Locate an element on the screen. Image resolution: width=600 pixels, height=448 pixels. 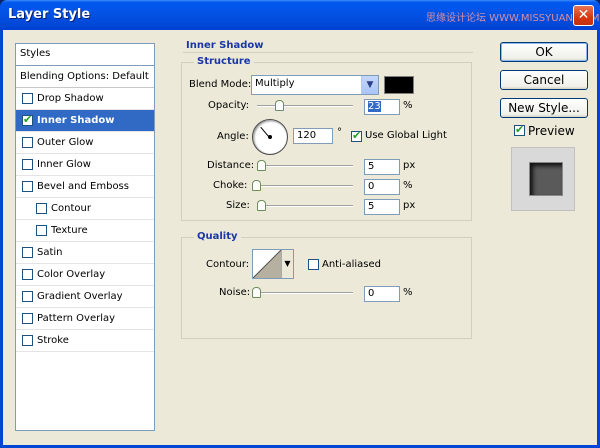
use-global-light-checkbox is located at coordinates (356, 135).